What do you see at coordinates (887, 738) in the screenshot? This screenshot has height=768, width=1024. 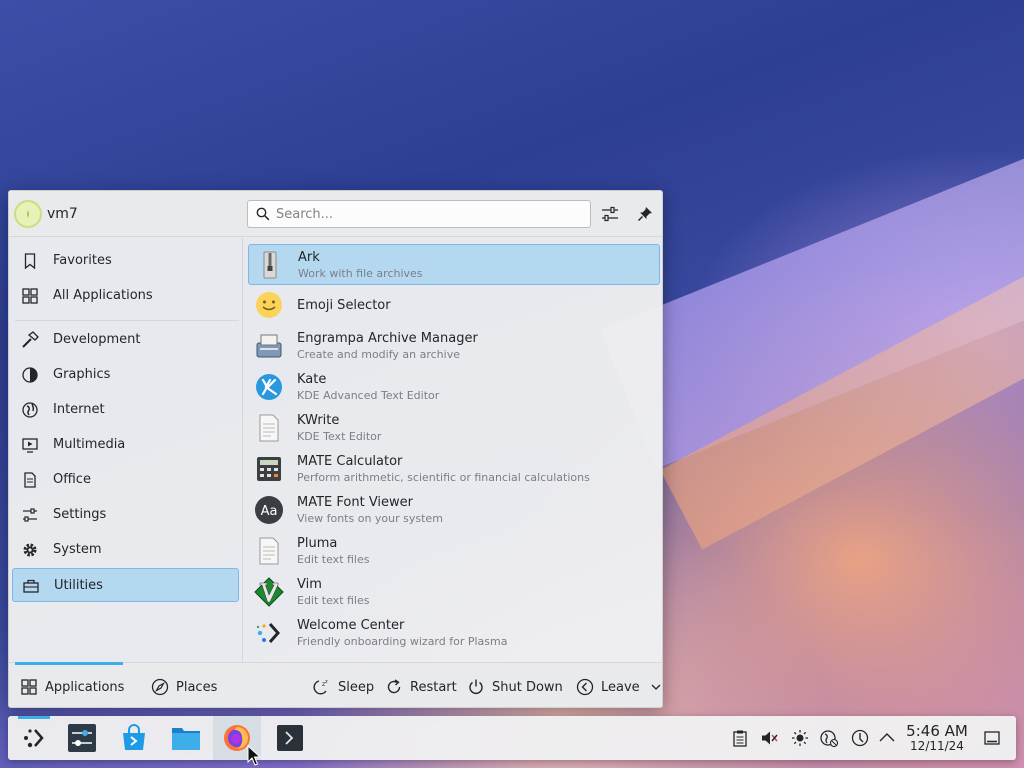 I see `chevron-up-icon` at bounding box center [887, 738].